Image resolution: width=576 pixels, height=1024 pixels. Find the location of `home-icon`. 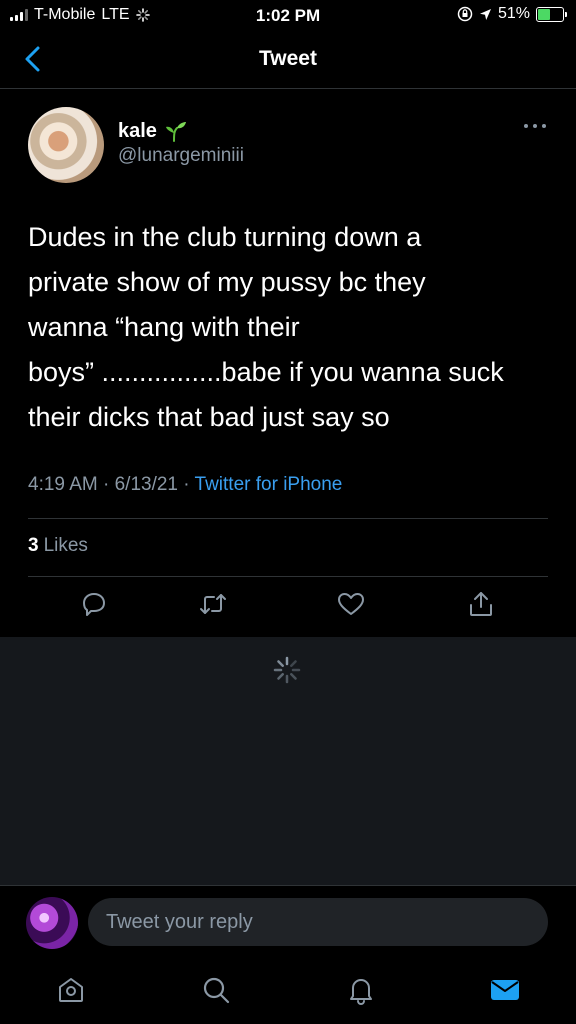

home-icon is located at coordinates (71, 990).